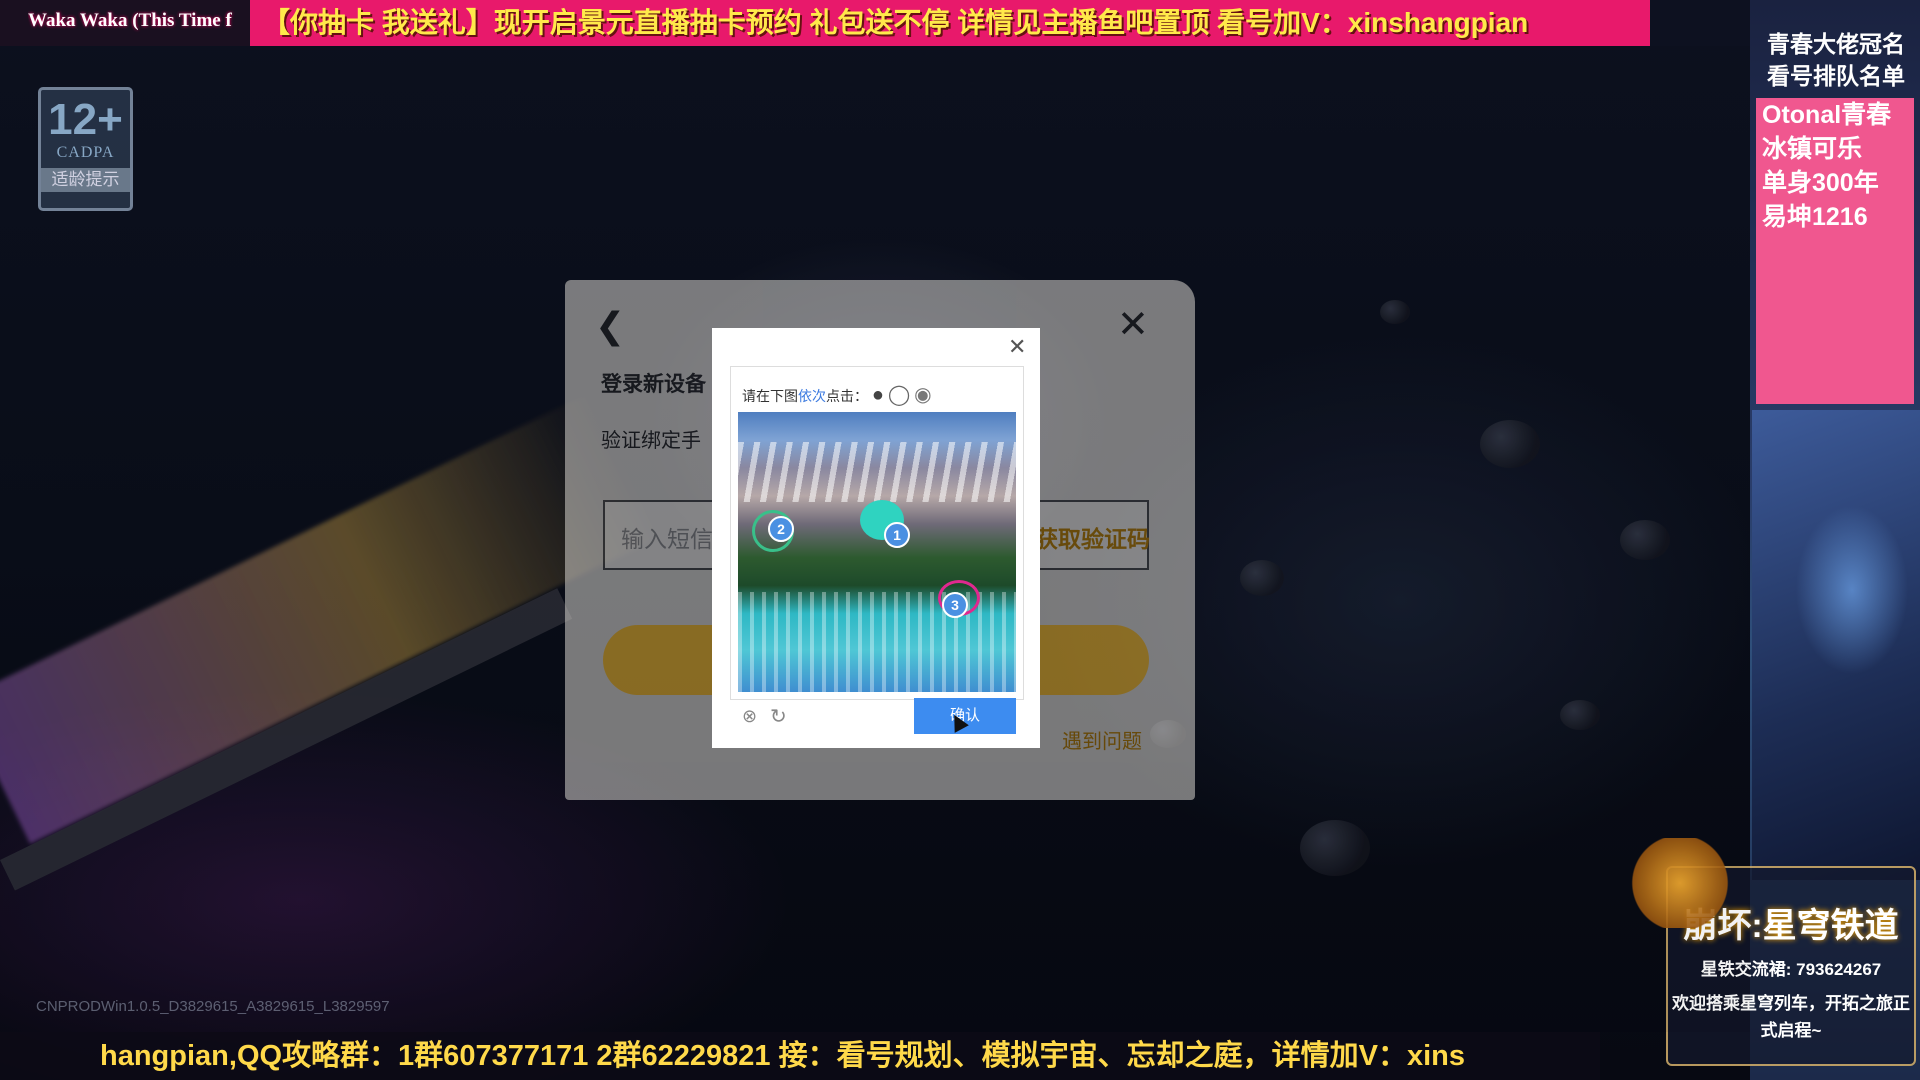 The width and height of the screenshot is (1920, 1080). Describe the element at coordinates (897, 535) in the screenshot. I see `click-marker-1: 1` at that location.